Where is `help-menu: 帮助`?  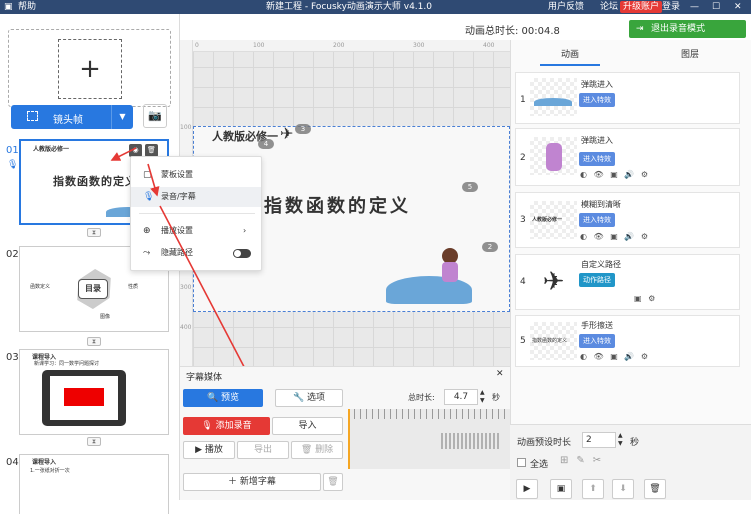 help-menu: 帮助 is located at coordinates (27, 7).